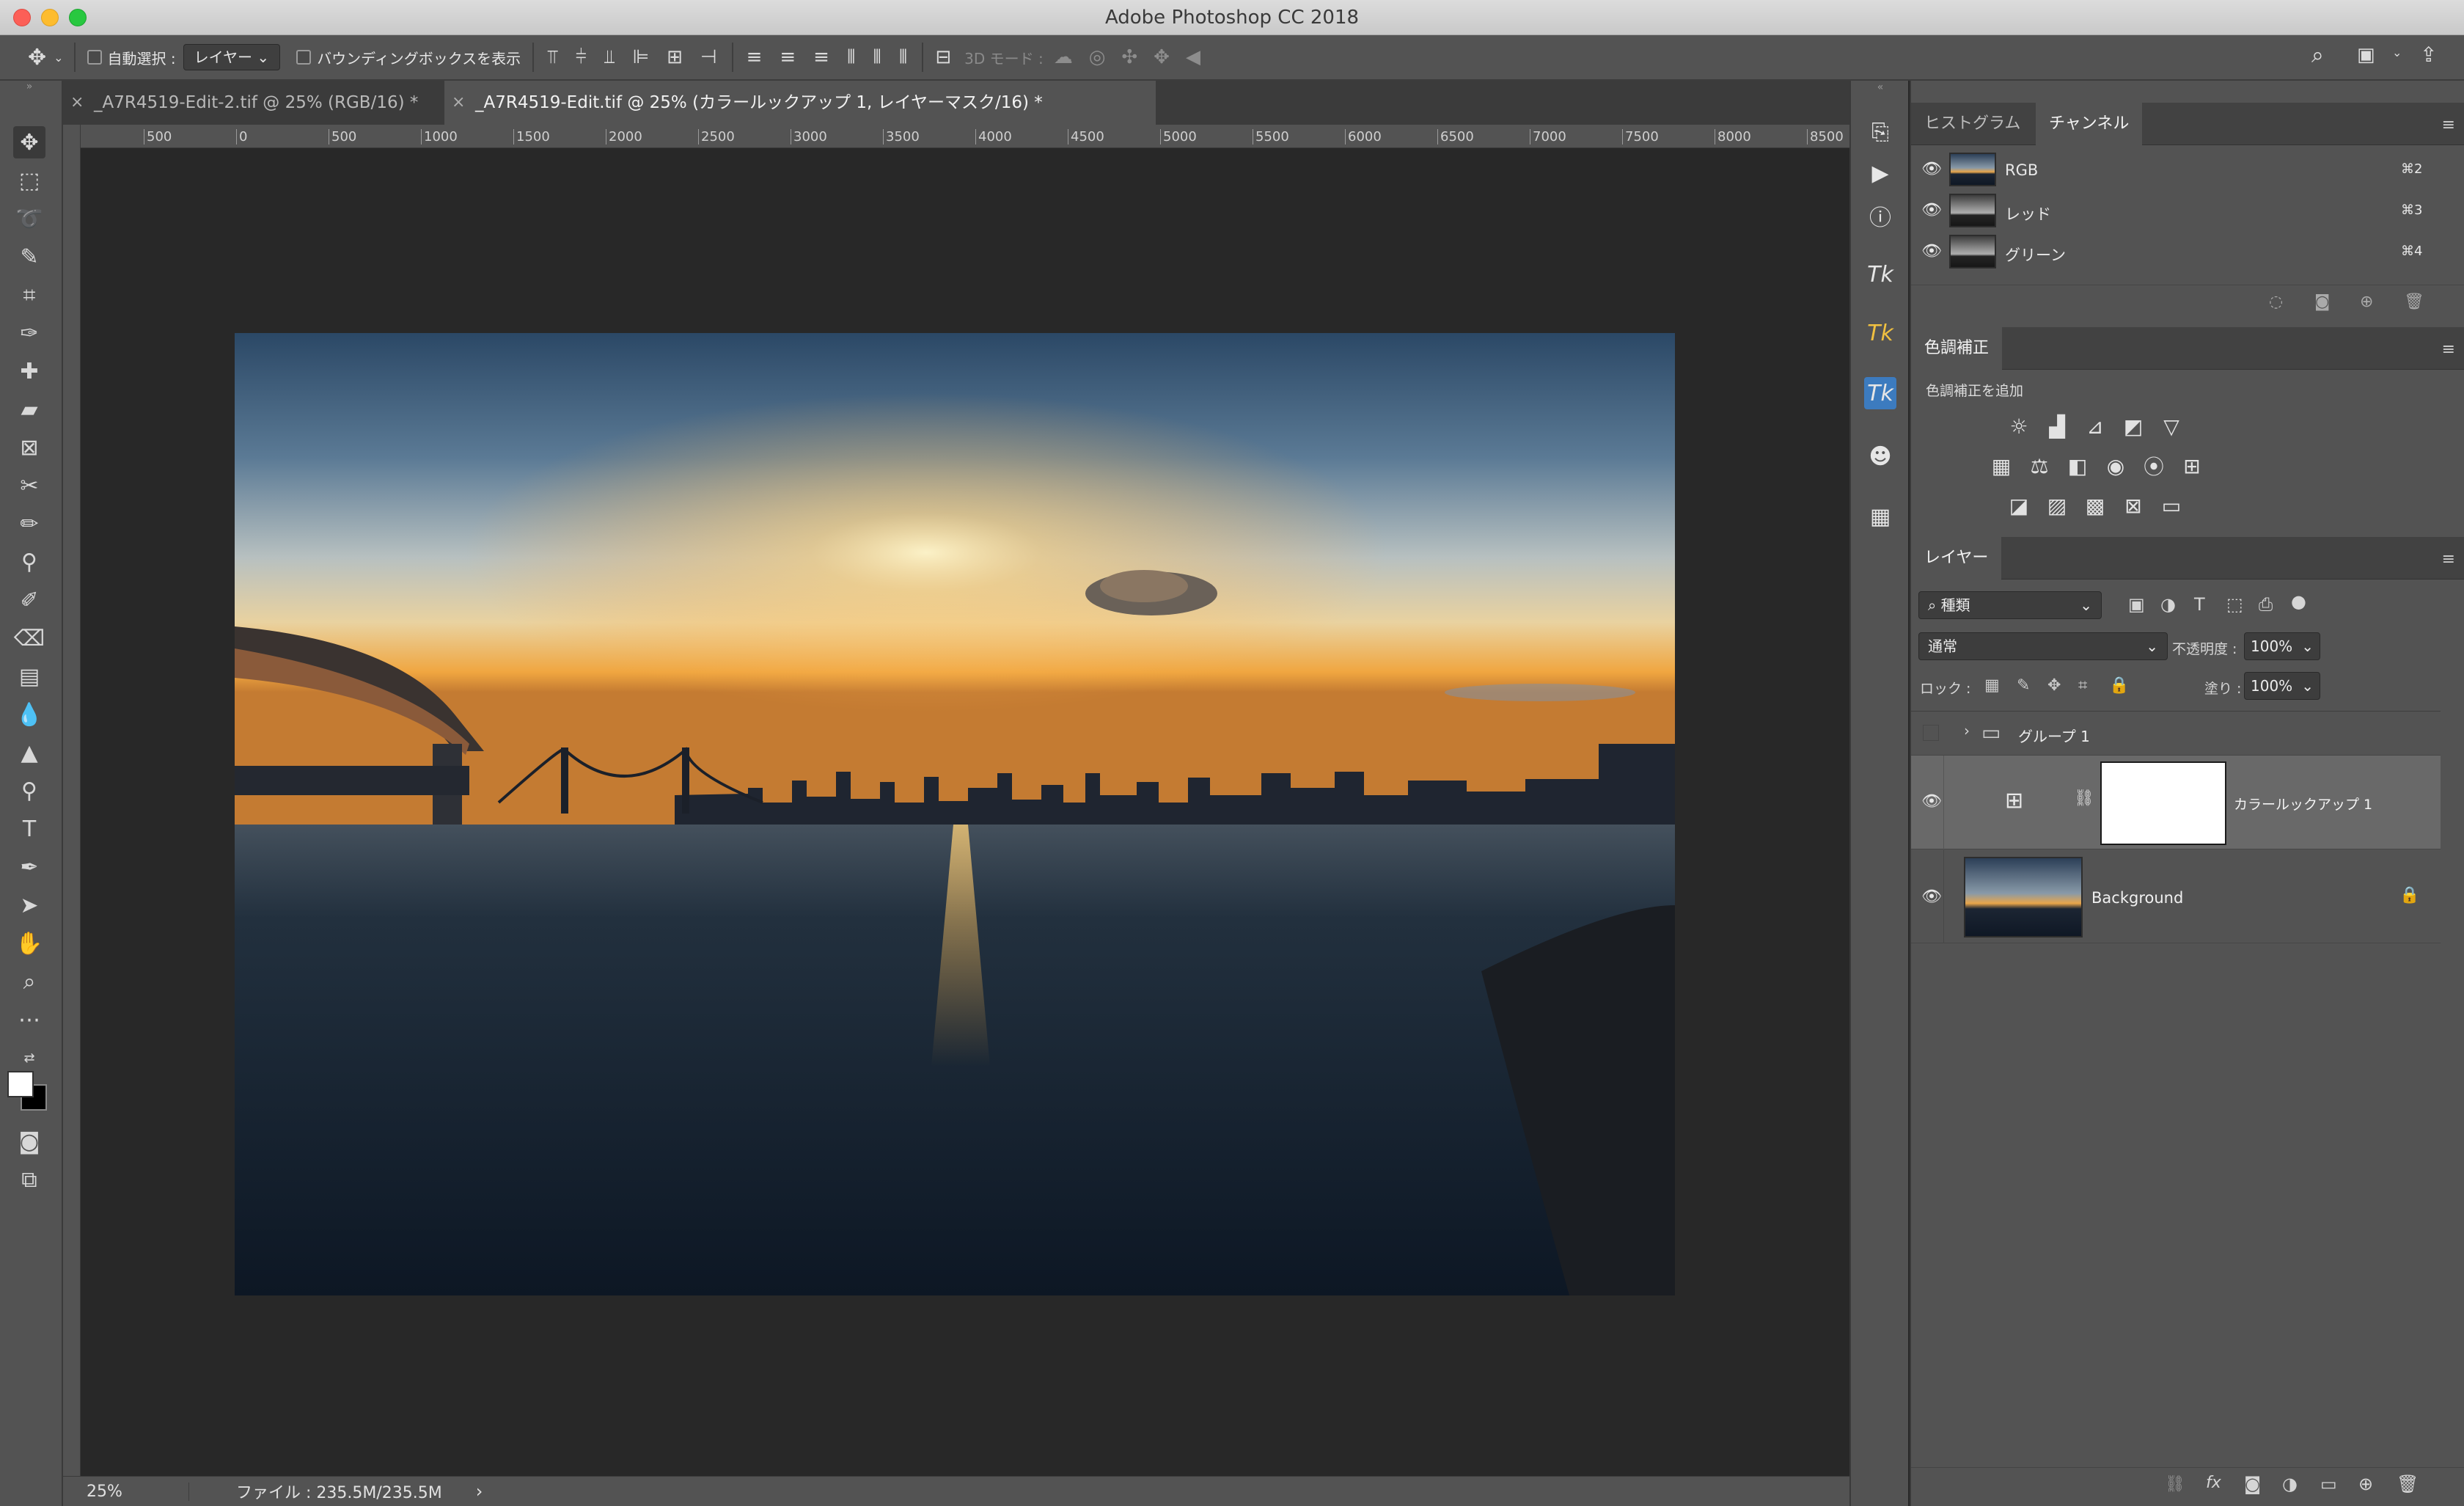 The height and width of the screenshot is (1506, 2464). What do you see at coordinates (29, 752) in the screenshot?
I see `sharpen-tool-icon: ▲` at bounding box center [29, 752].